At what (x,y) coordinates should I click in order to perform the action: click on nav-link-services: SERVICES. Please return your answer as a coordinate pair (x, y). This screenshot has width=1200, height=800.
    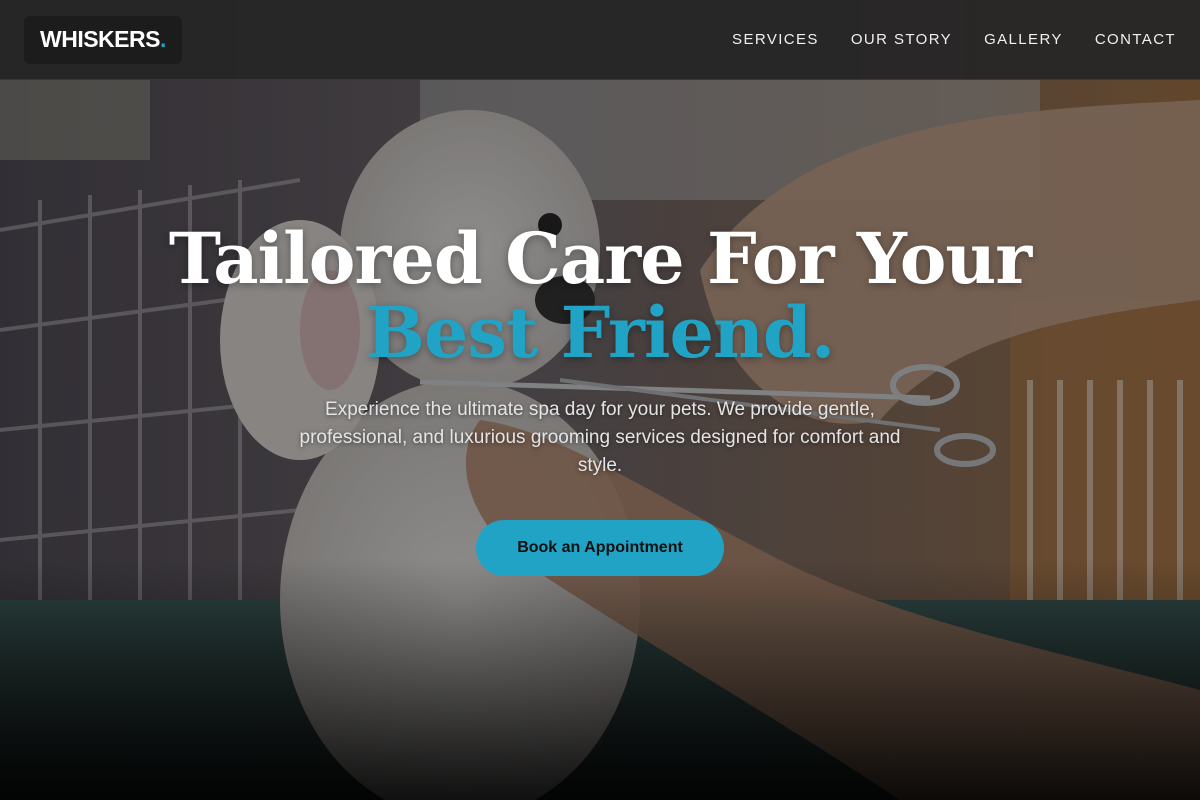
    Looking at the image, I should click on (775, 39).